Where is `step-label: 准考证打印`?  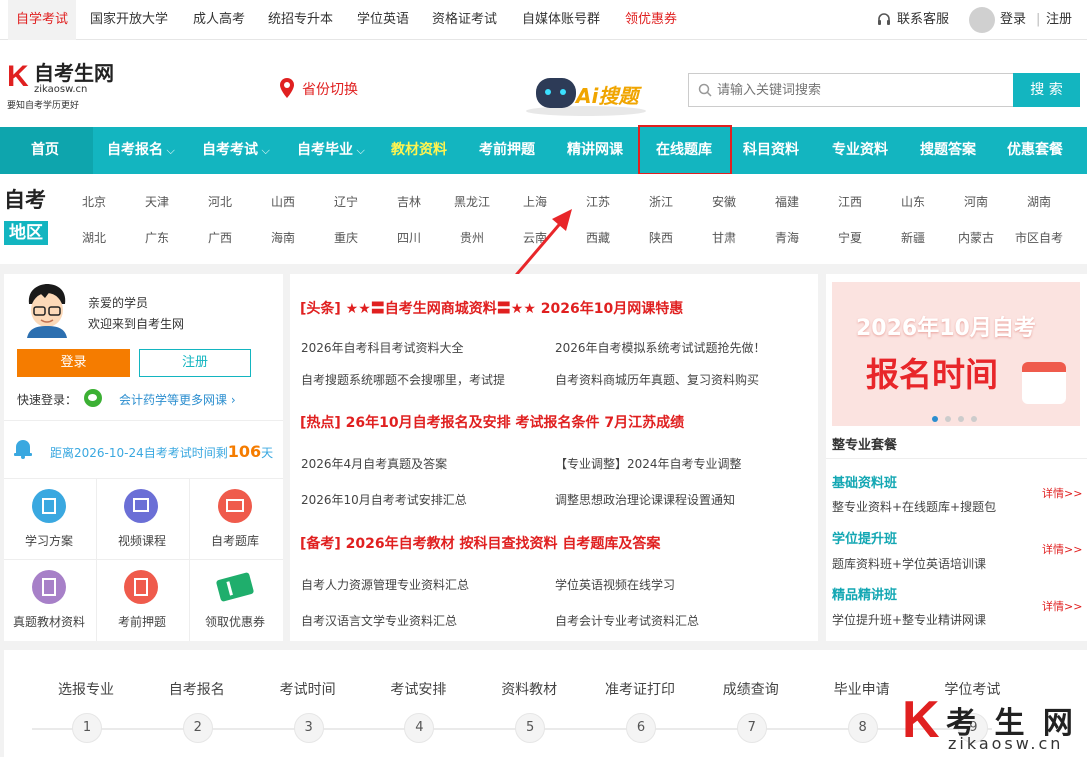 step-label: 准考证打印 is located at coordinates (640, 689).